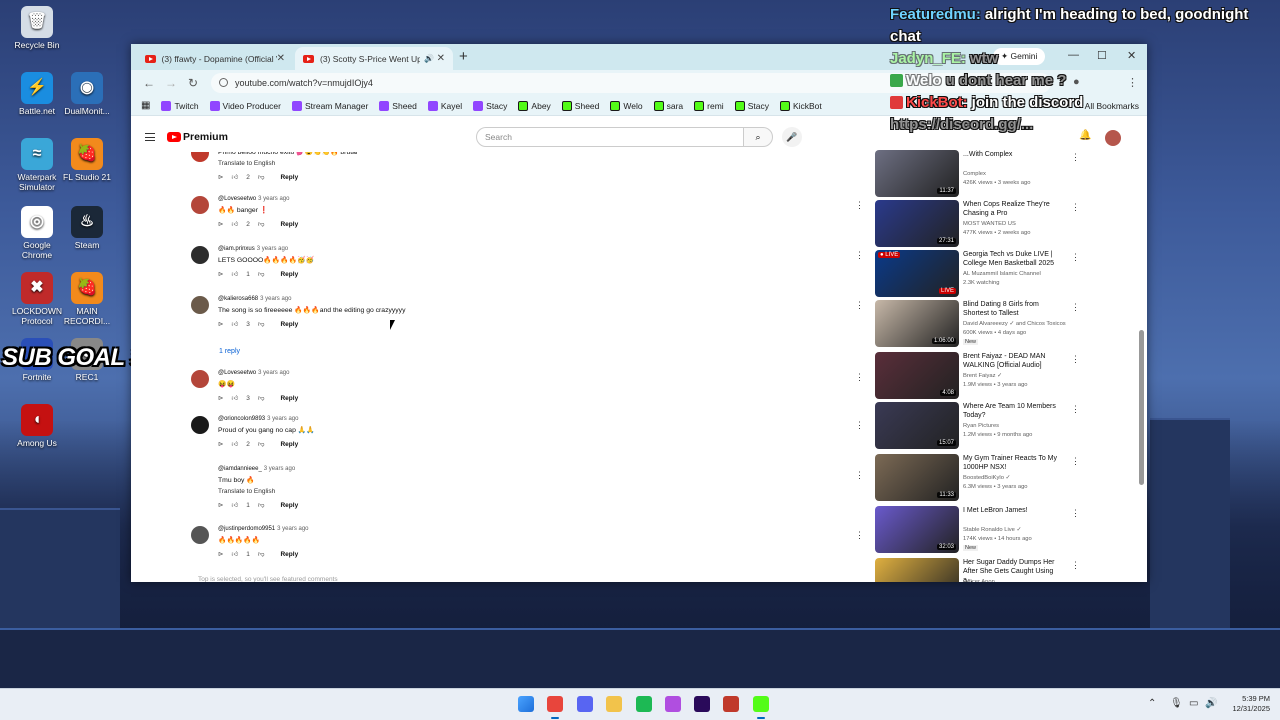 Image resolution: width=1280 pixels, height=720 pixels. What do you see at coordinates (246, 529) in the screenshot?
I see `comment-author-name: @justinperdomo9951` at bounding box center [246, 529].